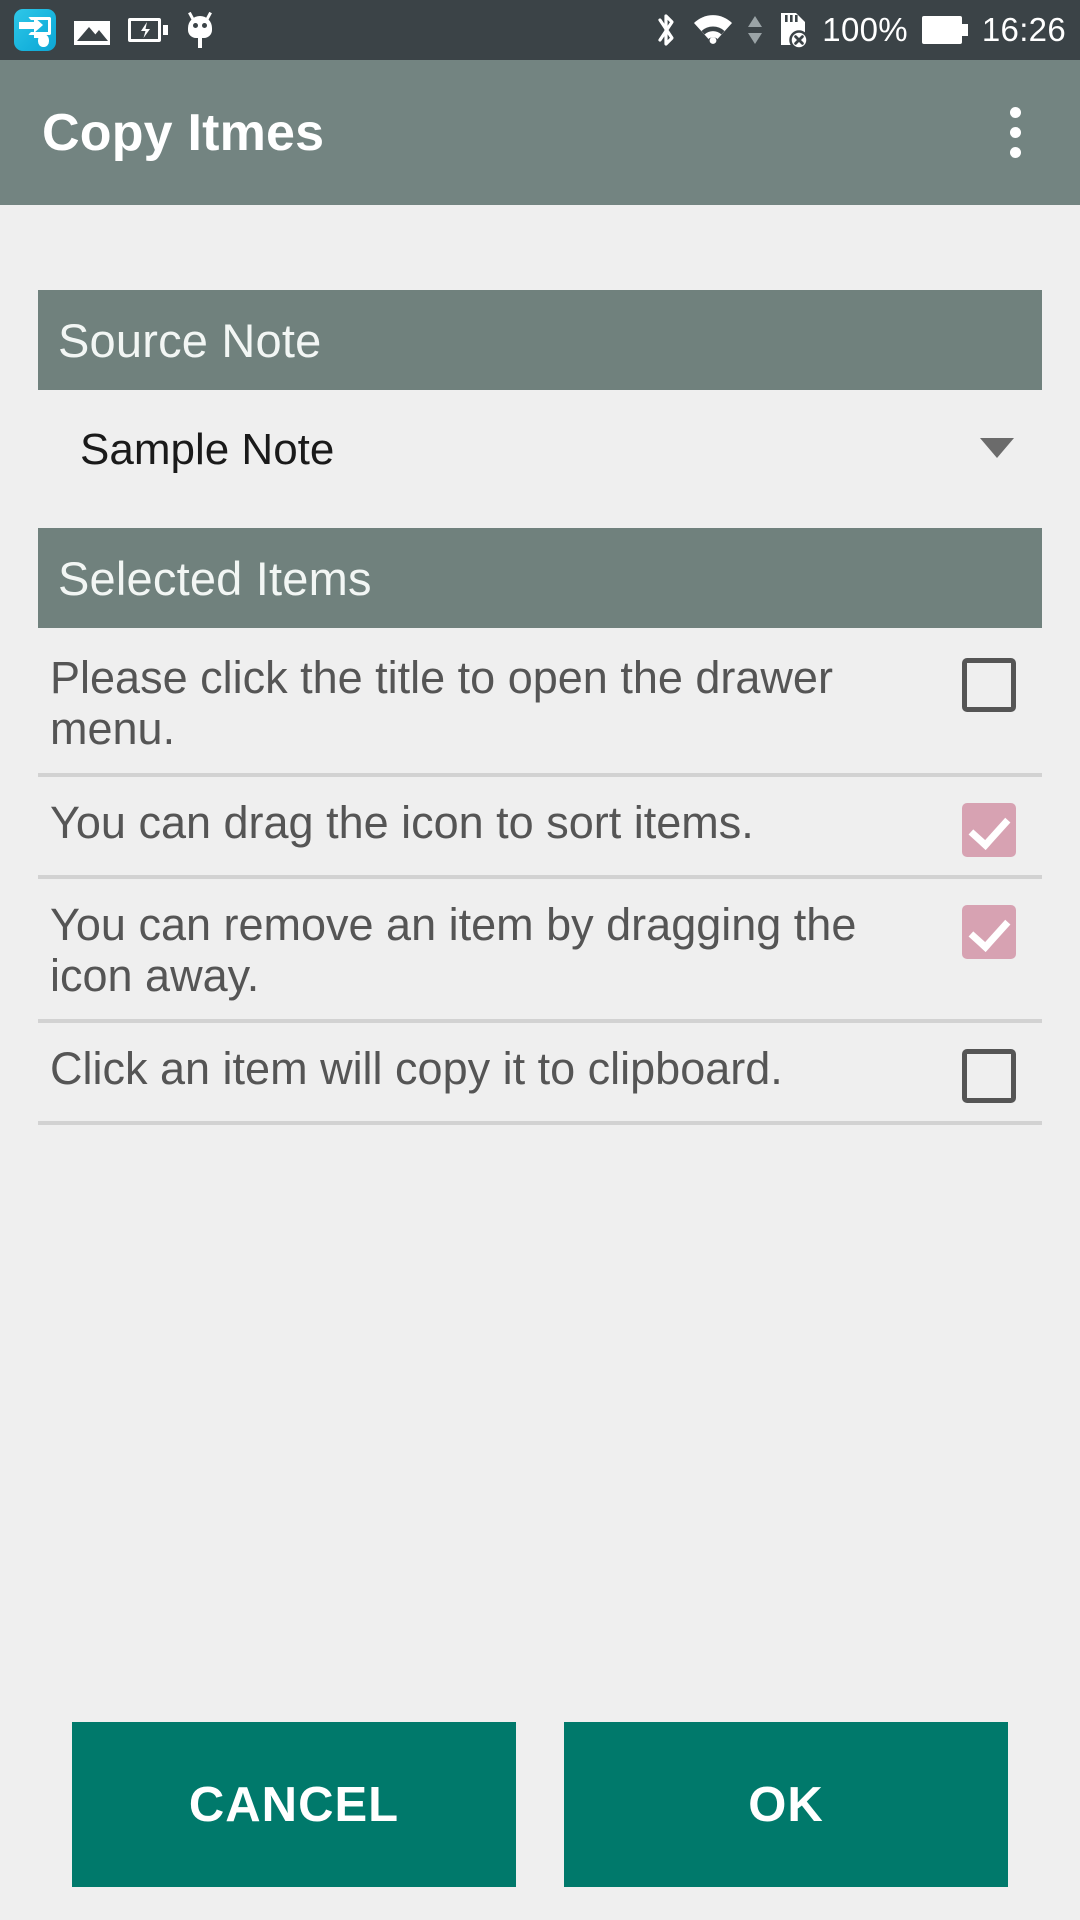 Image resolution: width=1080 pixels, height=1920 pixels. I want to click on wifi-icon, so click(713, 30).